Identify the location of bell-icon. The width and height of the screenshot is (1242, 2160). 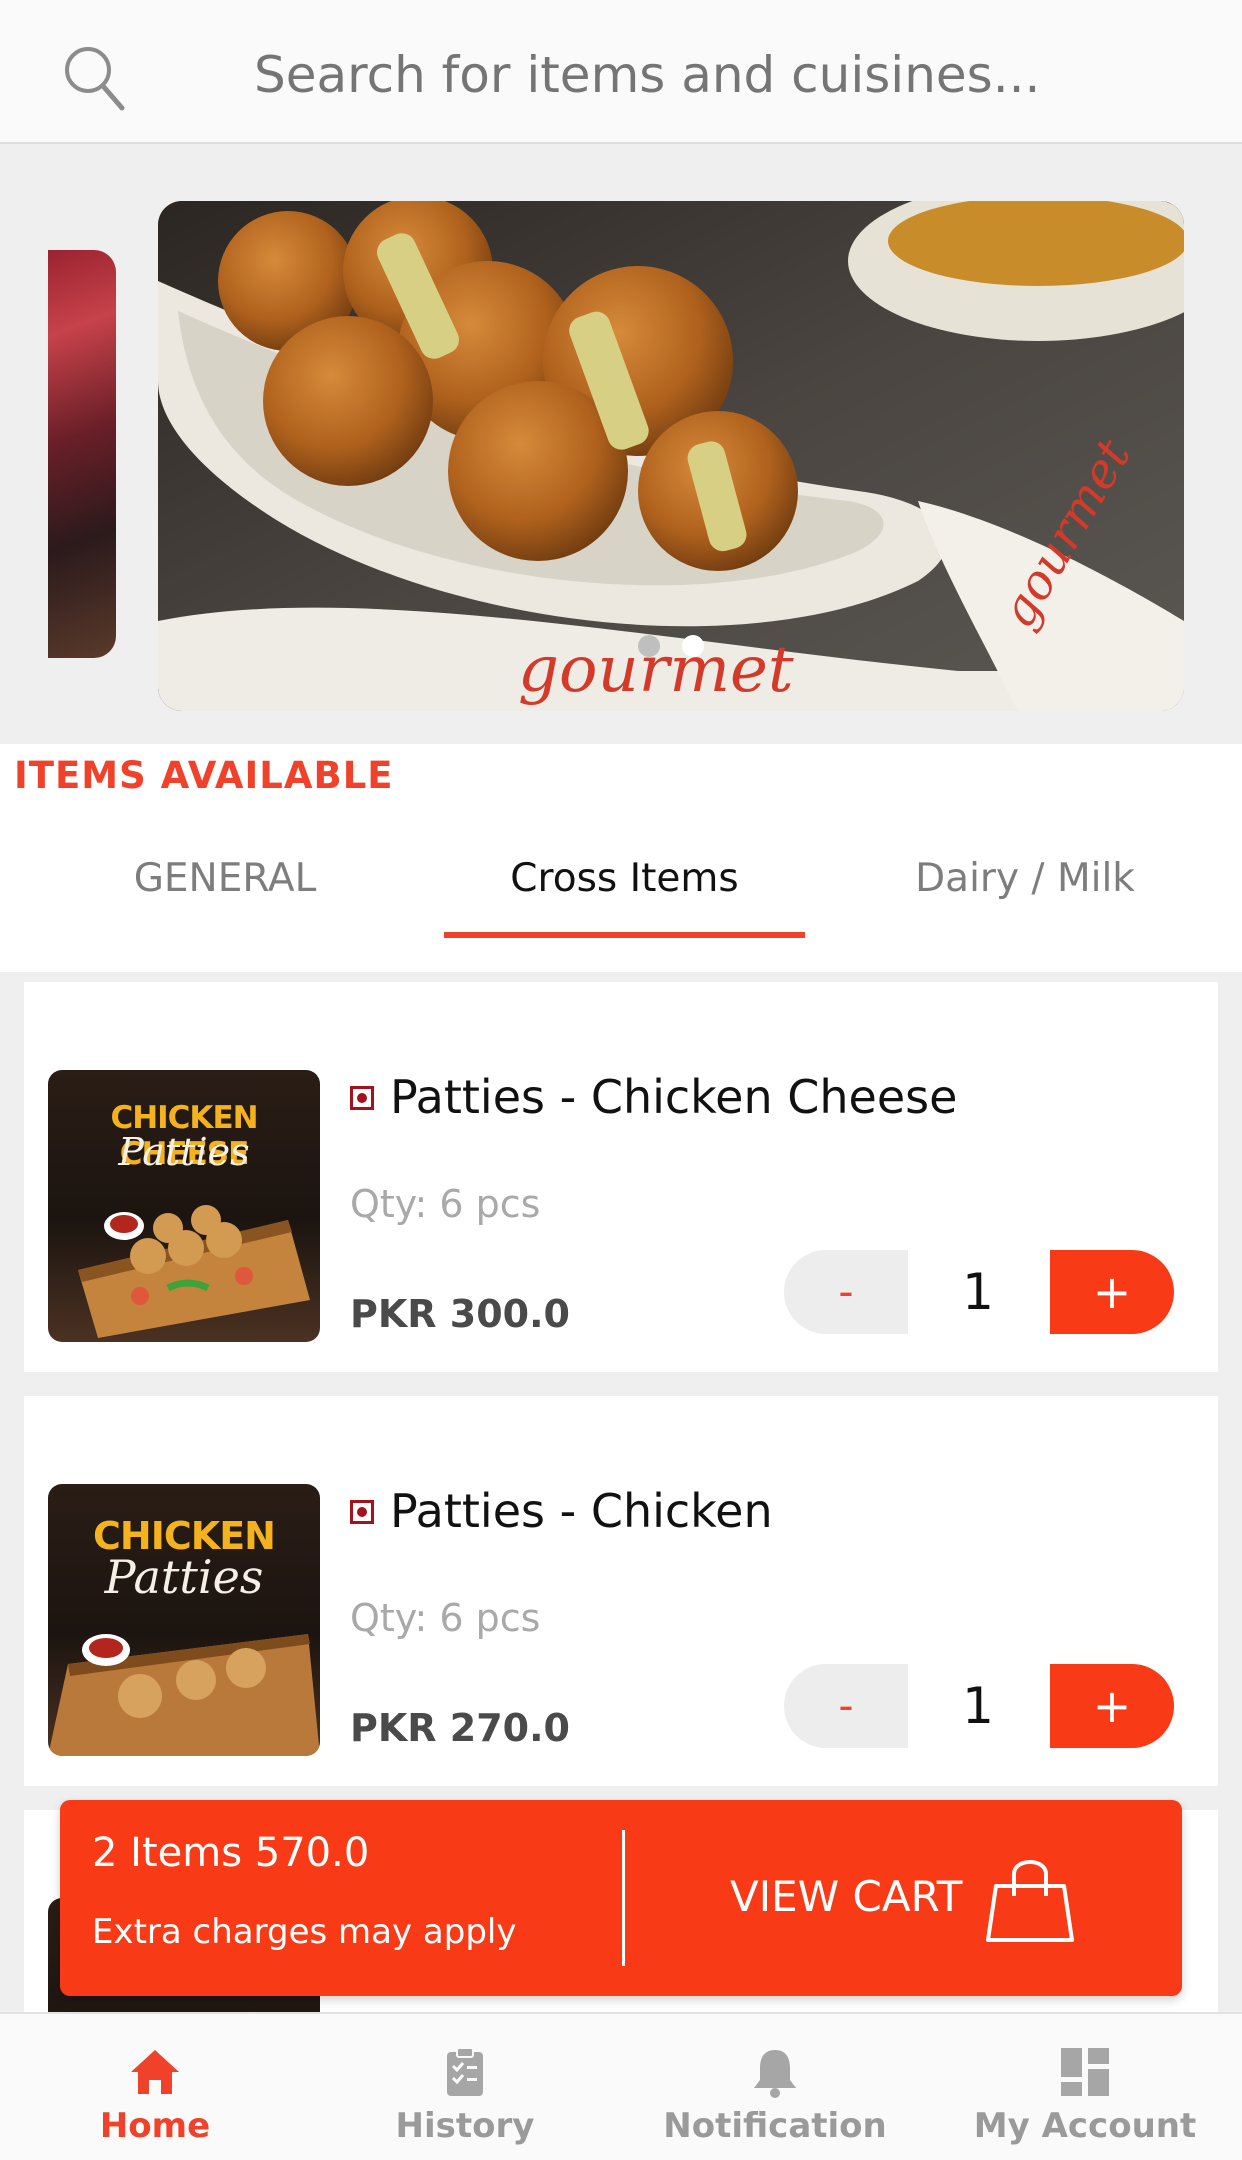
(775, 2074).